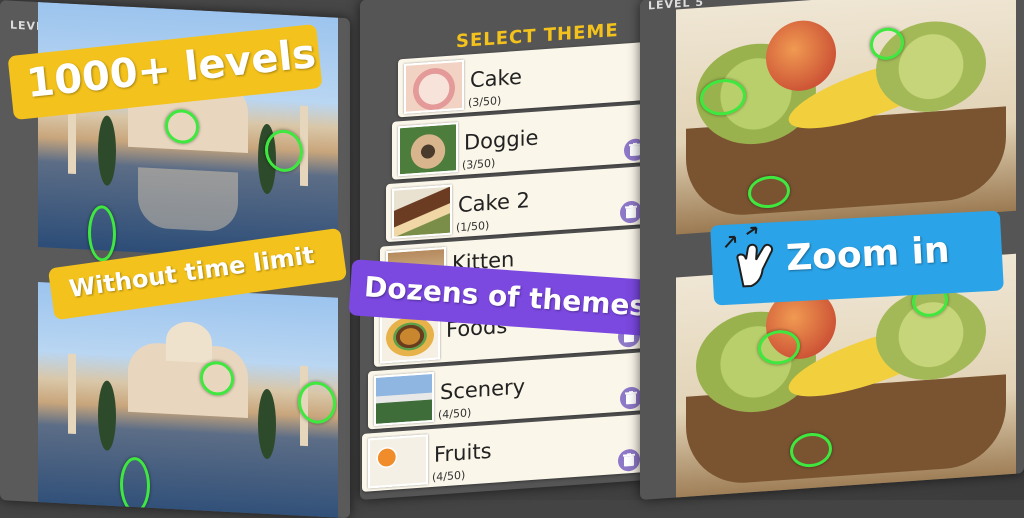 The image size is (1024, 518). Describe the element at coordinates (494, 203) in the screenshot. I see `theme-name: Cake 2` at that location.